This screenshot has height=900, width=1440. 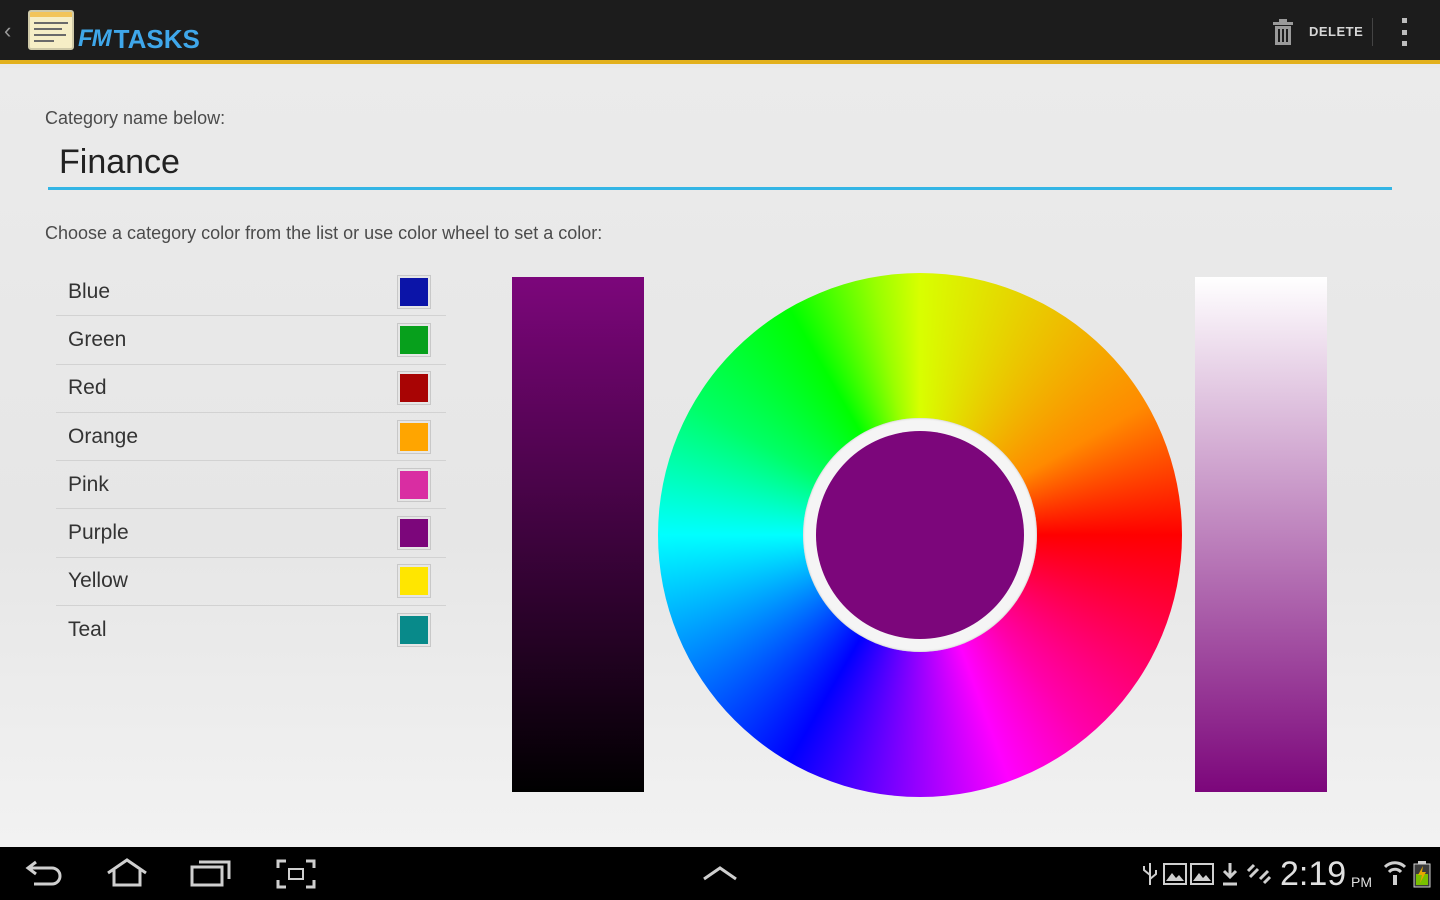 What do you see at coordinates (1259, 874) in the screenshot?
I see `sync-icon` at bounding box center [1259, 874].